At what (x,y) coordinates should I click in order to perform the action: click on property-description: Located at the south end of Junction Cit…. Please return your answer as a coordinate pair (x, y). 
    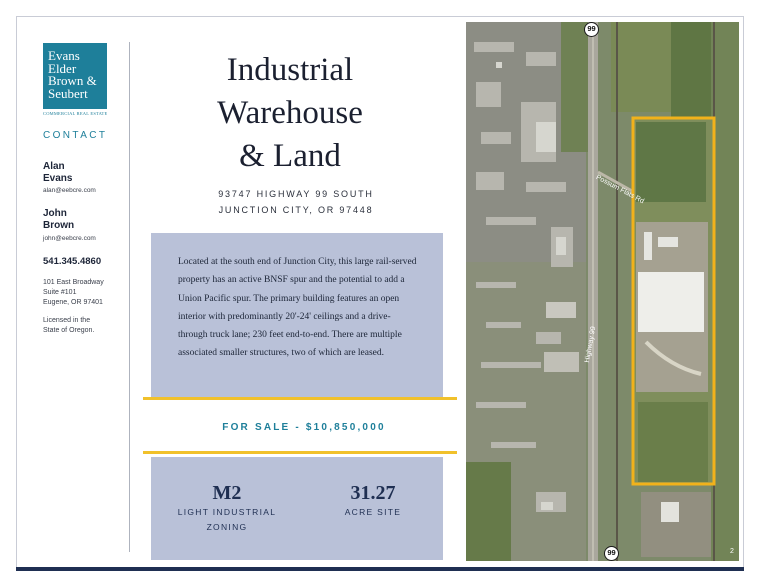
    Looking at the image, I should click on (297, 308).